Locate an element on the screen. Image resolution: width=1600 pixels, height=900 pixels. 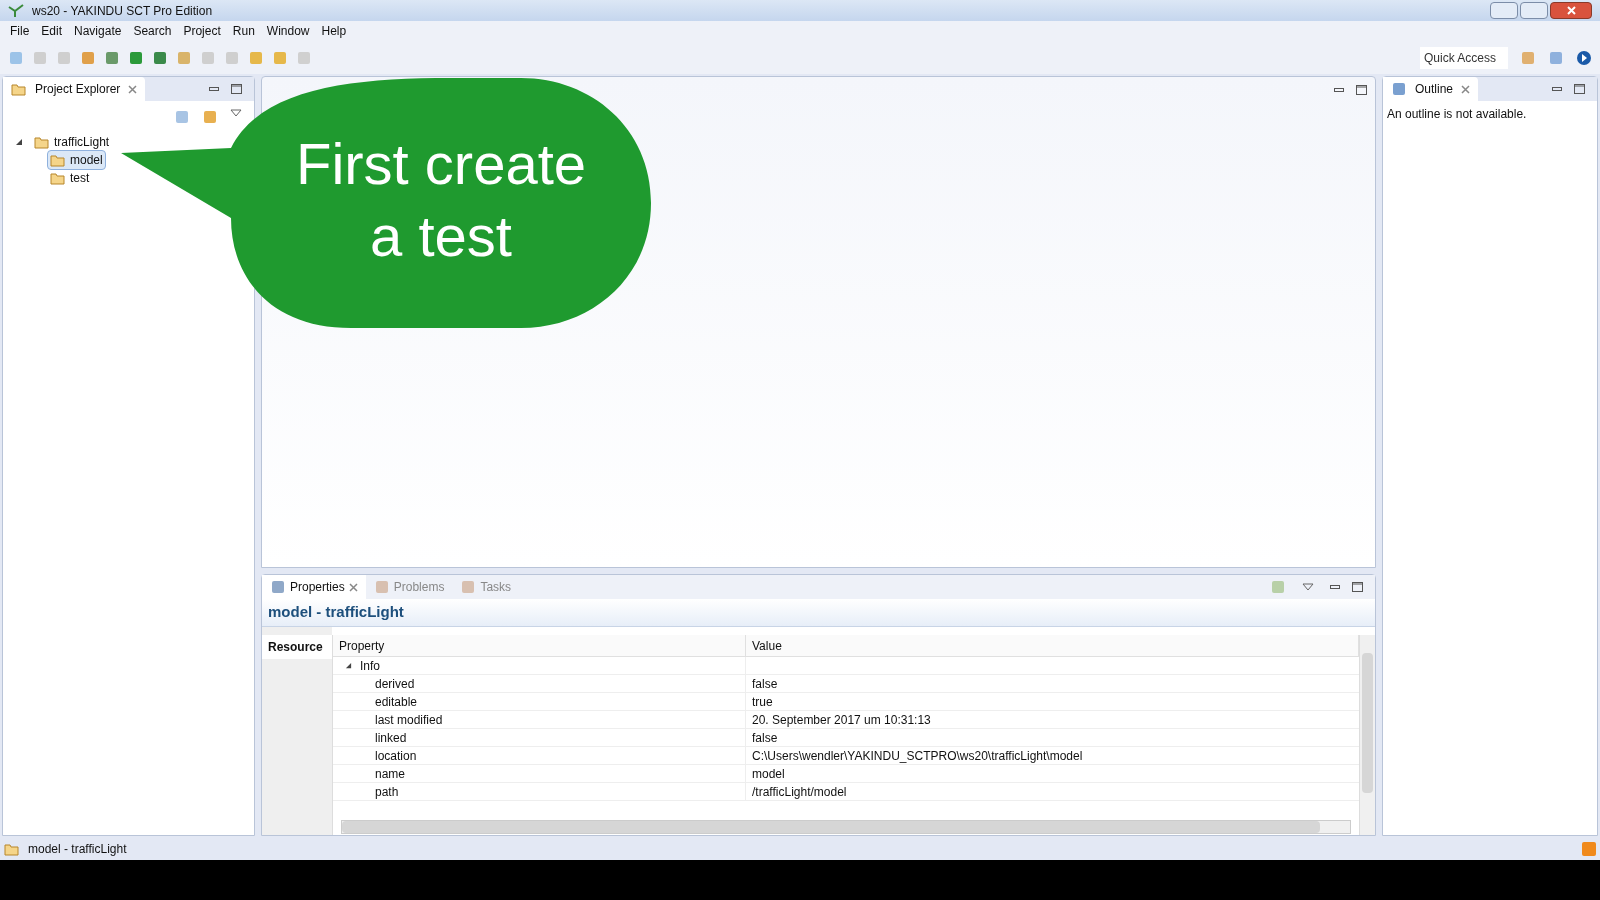
vertical-scrollbar is located at coordinates (1367, 735).